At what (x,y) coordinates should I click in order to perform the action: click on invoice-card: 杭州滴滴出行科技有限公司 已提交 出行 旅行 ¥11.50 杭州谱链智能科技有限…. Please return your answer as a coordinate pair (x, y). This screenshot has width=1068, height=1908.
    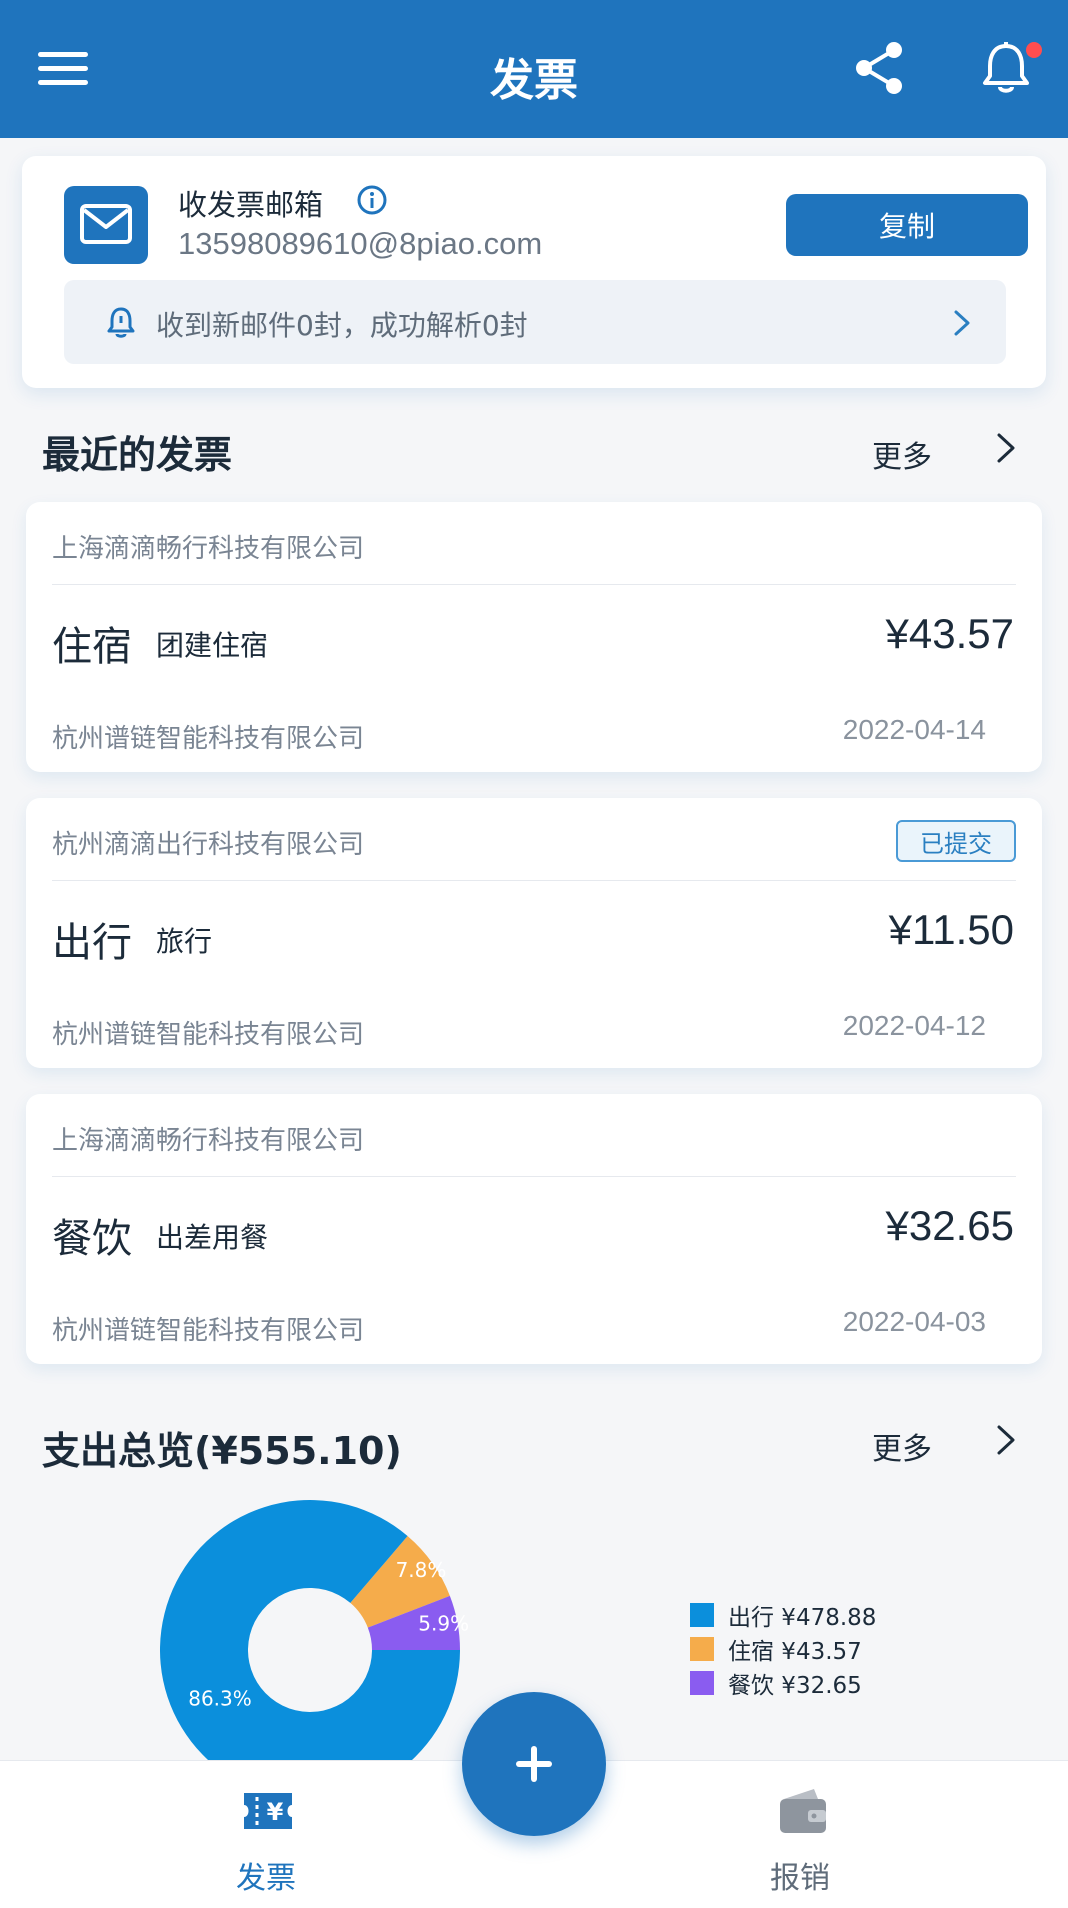
    Looking at the image, I should click on (534, 933).